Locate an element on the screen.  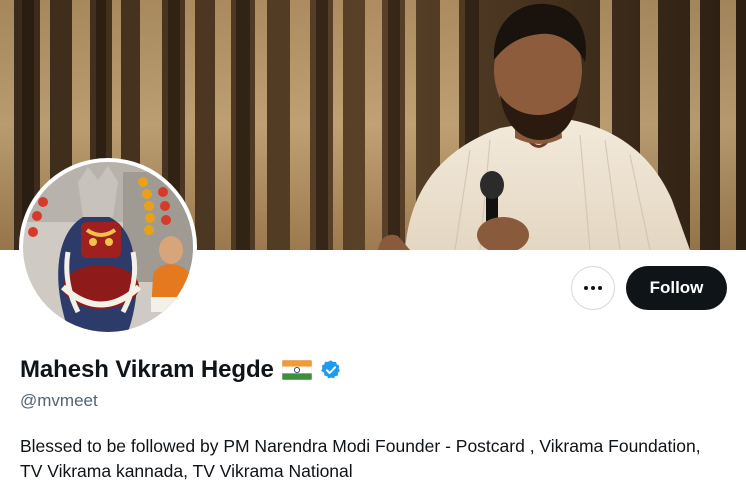
more-options-button is located at coordinates (593, 288).